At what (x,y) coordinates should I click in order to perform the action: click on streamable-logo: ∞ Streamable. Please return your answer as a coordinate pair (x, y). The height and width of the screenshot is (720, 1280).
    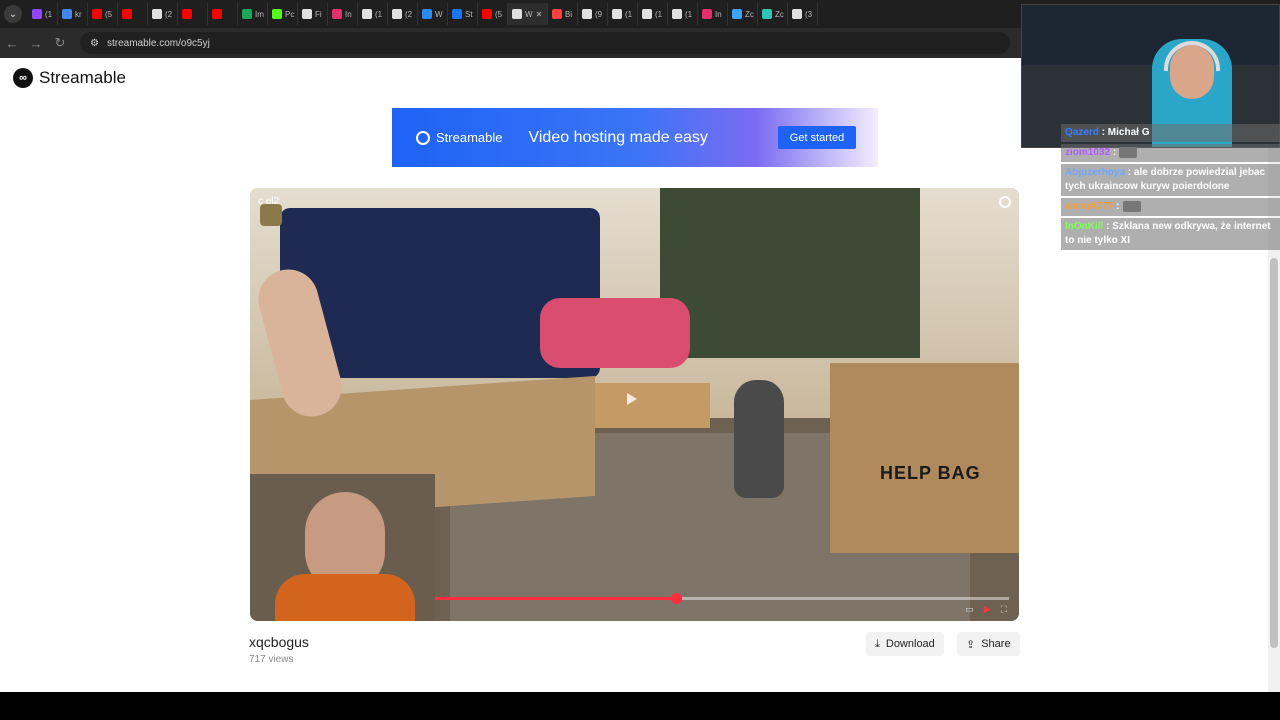
    Looking at the image, I should click on (69, 78).